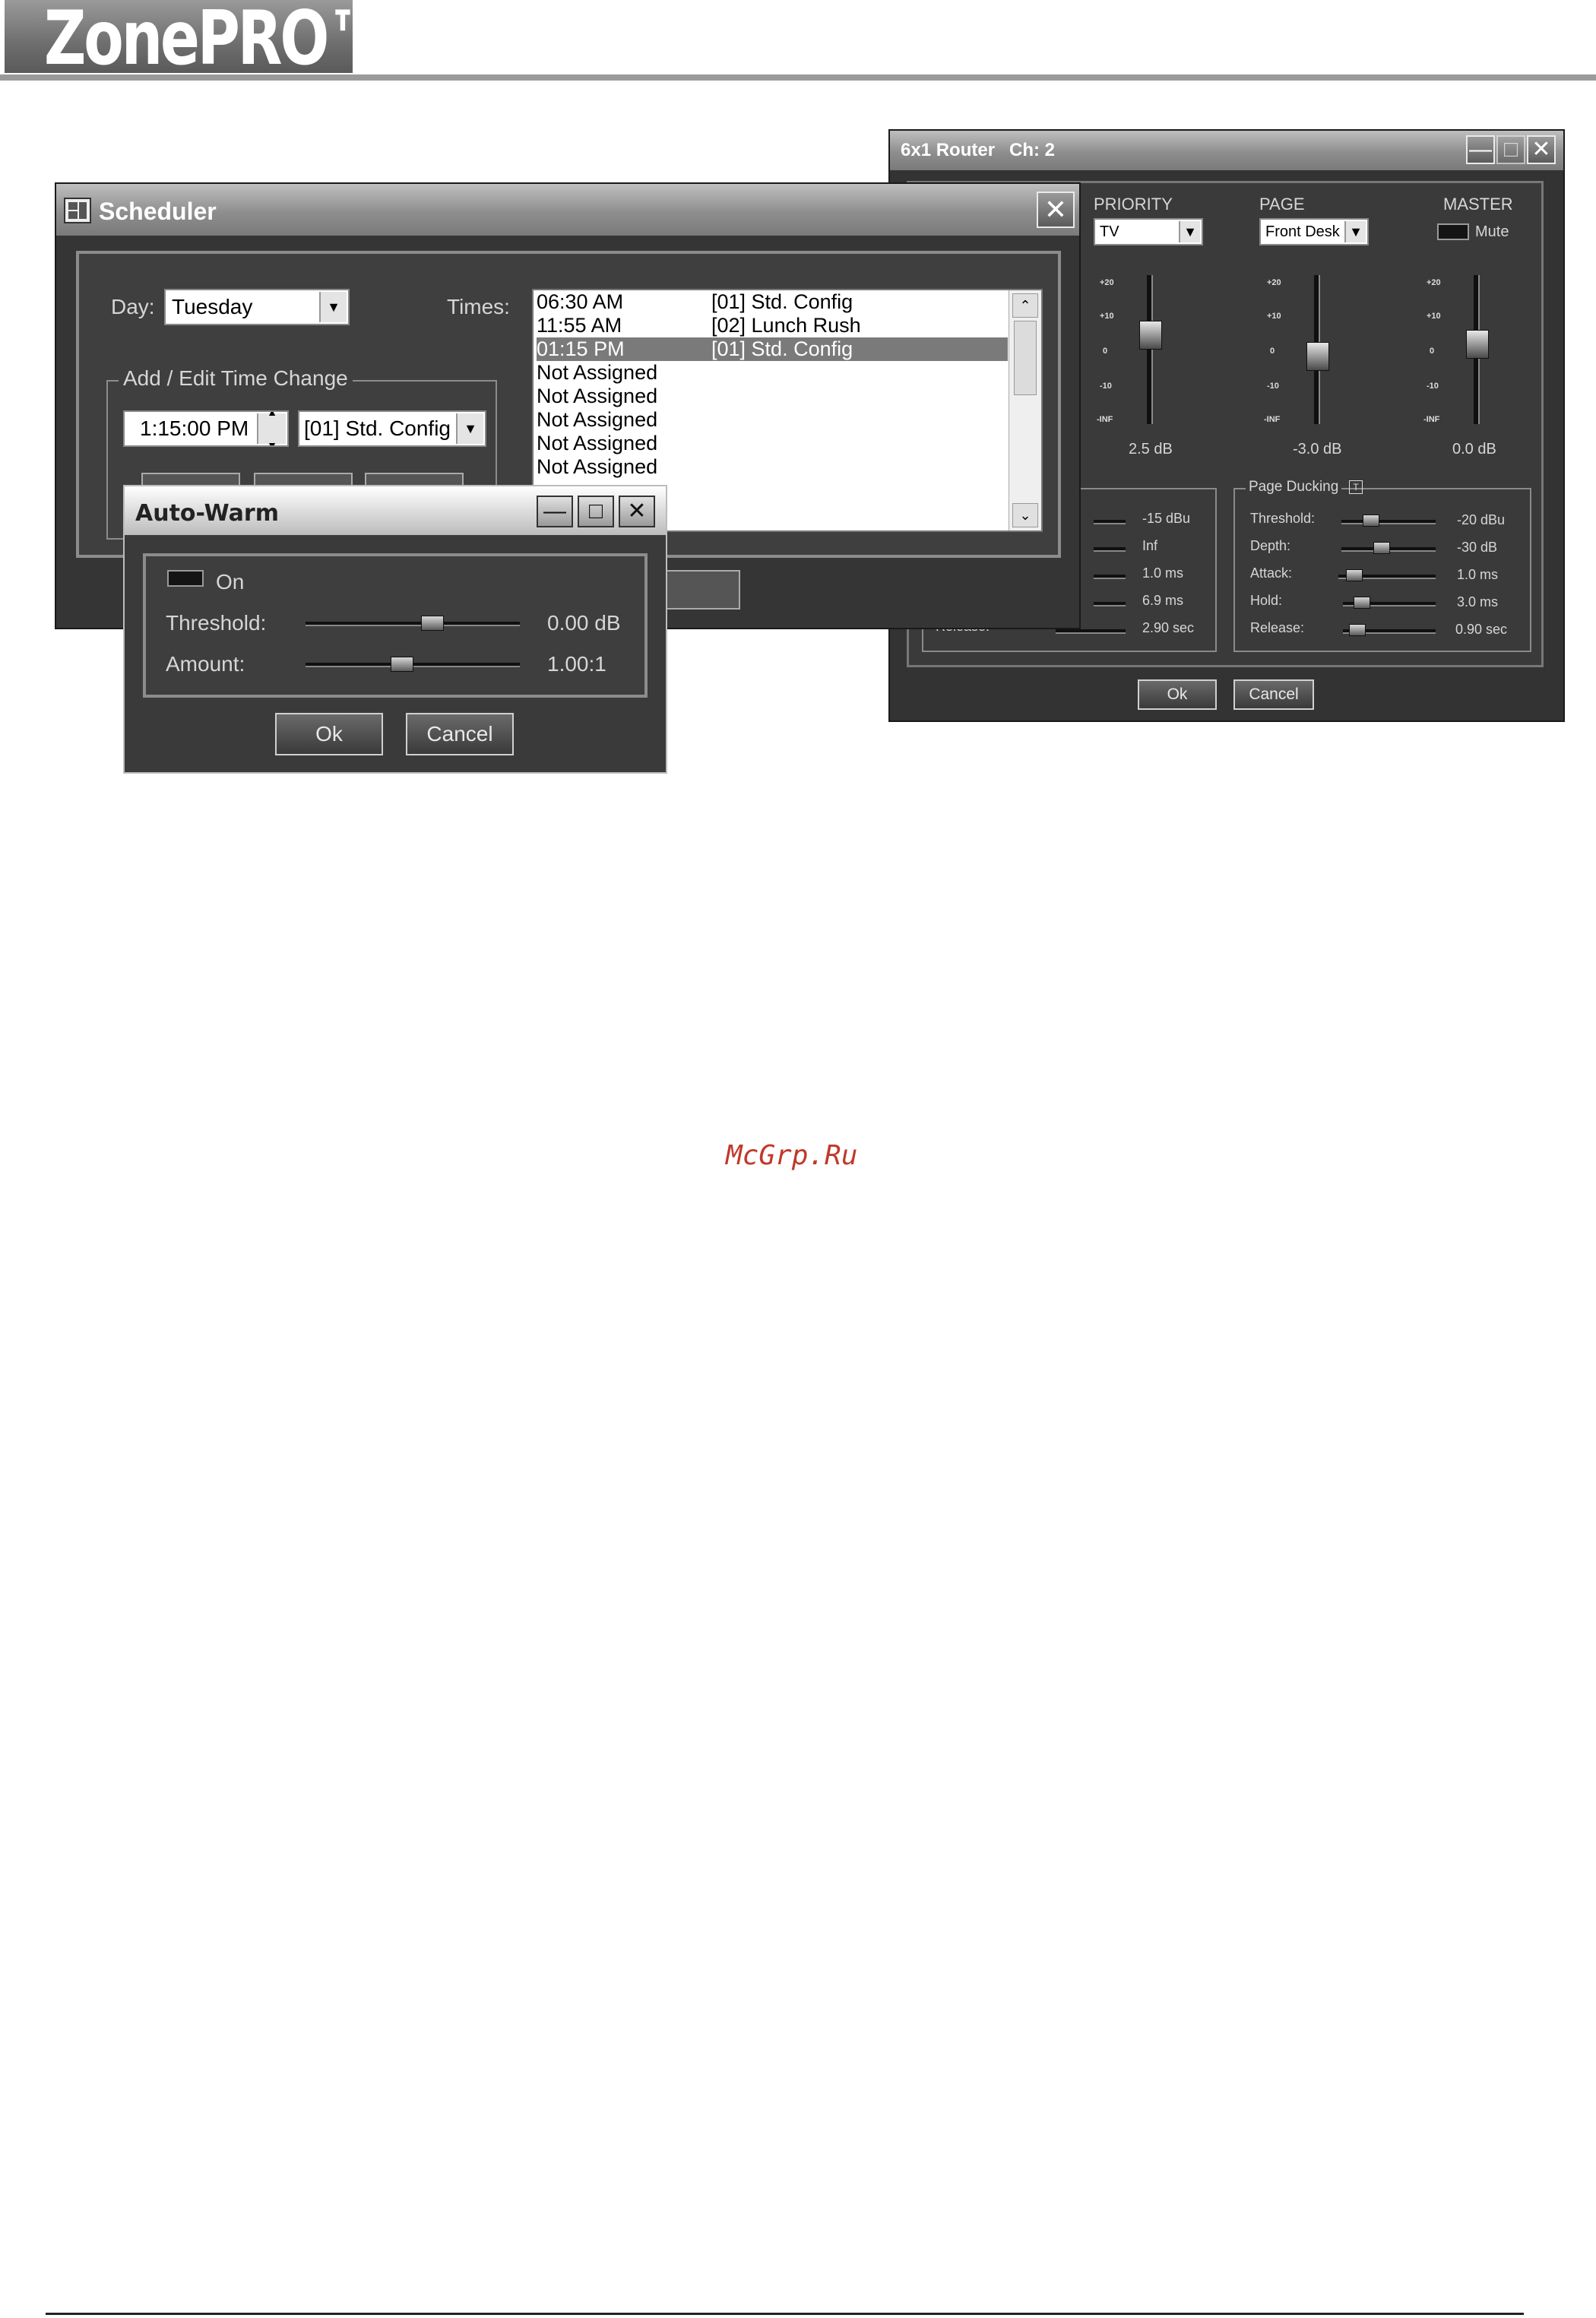 The image size is (1596, 2318). Describe the element at coordinates (1478, 574) in the screenshot. I see `duck-attack-value: 1.0 ms` at that location.